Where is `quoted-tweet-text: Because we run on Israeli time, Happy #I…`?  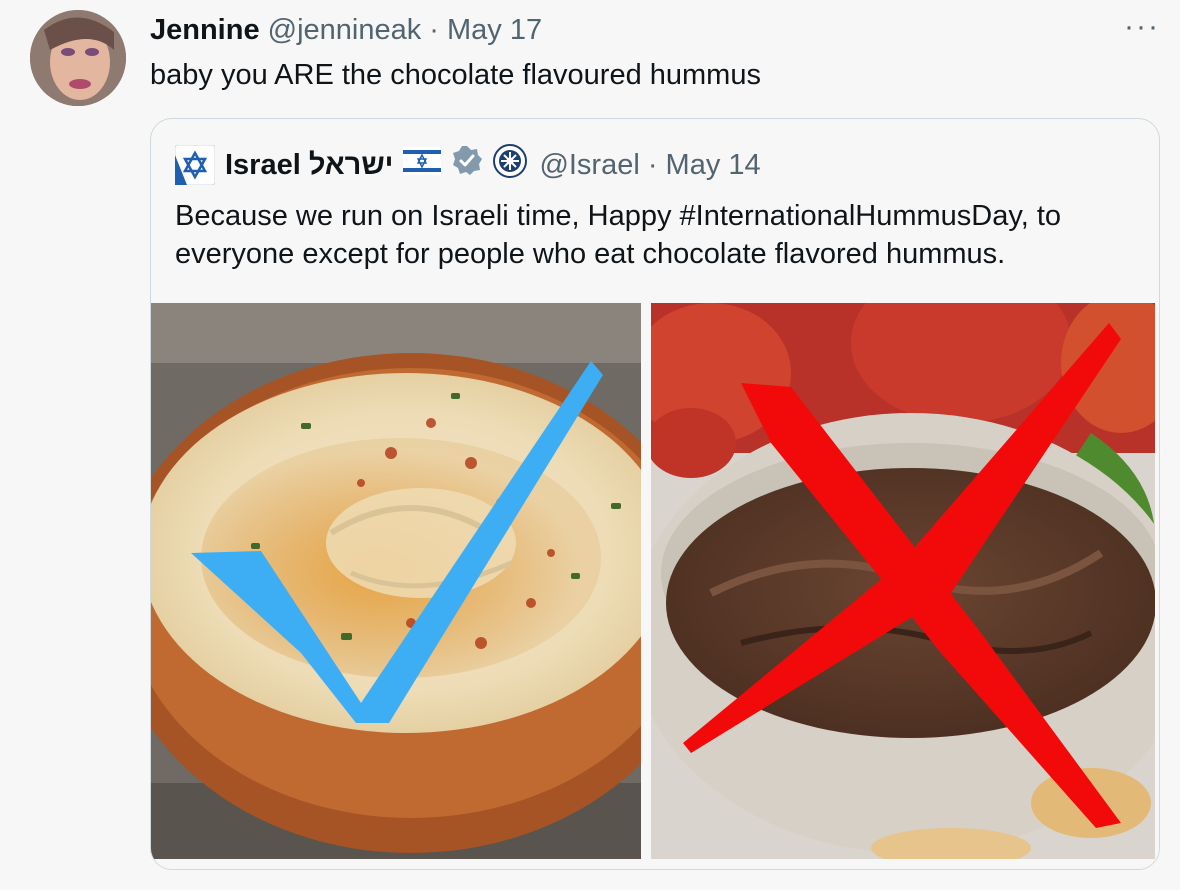 quoted-tweet-text: Because we run on Israeli time, Happy #I… is located at coordinates (618, 235).